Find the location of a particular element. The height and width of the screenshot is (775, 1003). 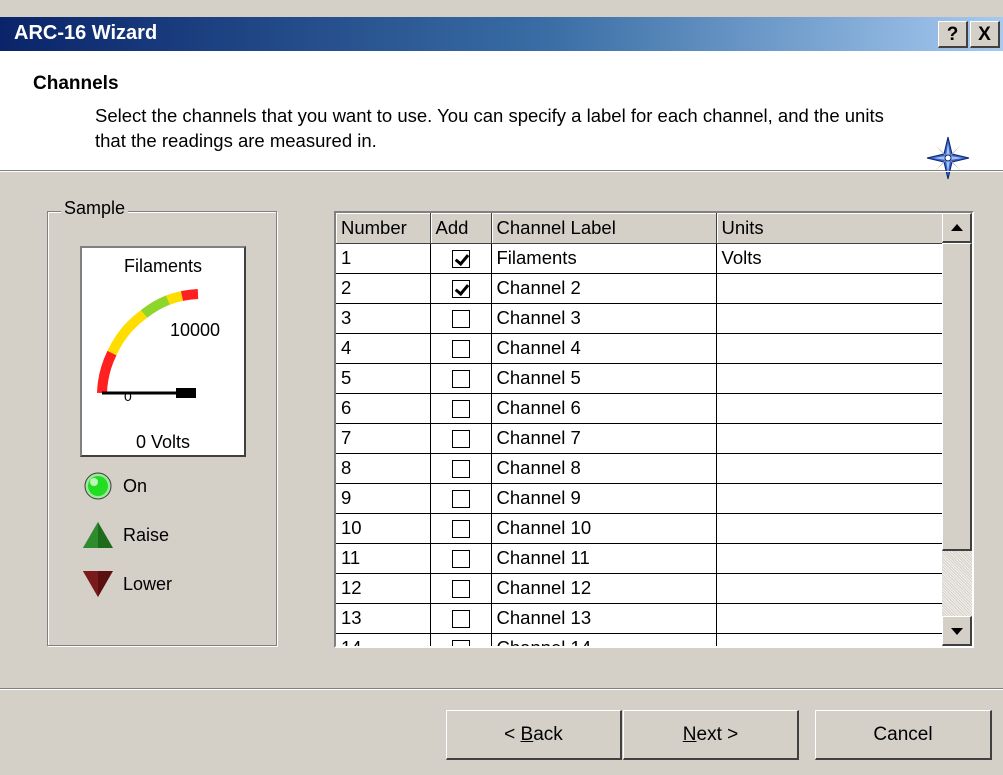

table-row: 8 Channel 8 is located at coordinates (639, 468).